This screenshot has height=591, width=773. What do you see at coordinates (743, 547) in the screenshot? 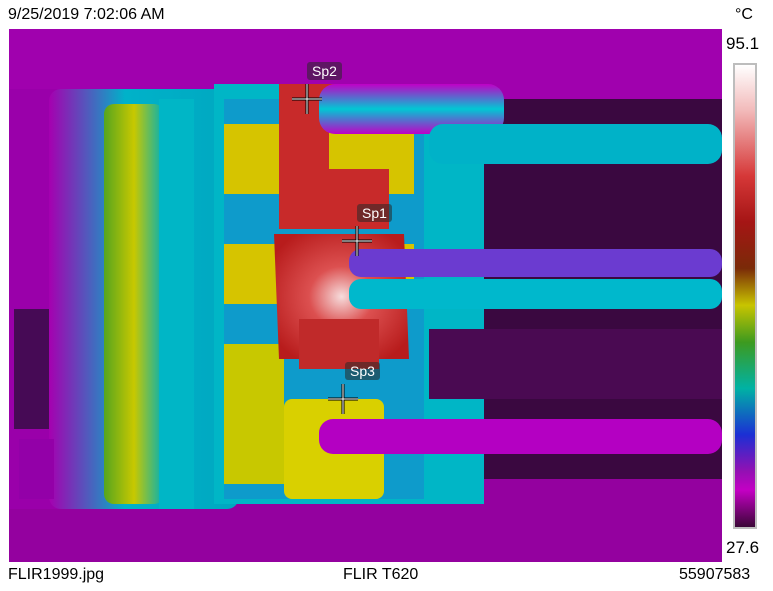
I see `scale-min-value: 27.6` at bounding box center [743, 547].